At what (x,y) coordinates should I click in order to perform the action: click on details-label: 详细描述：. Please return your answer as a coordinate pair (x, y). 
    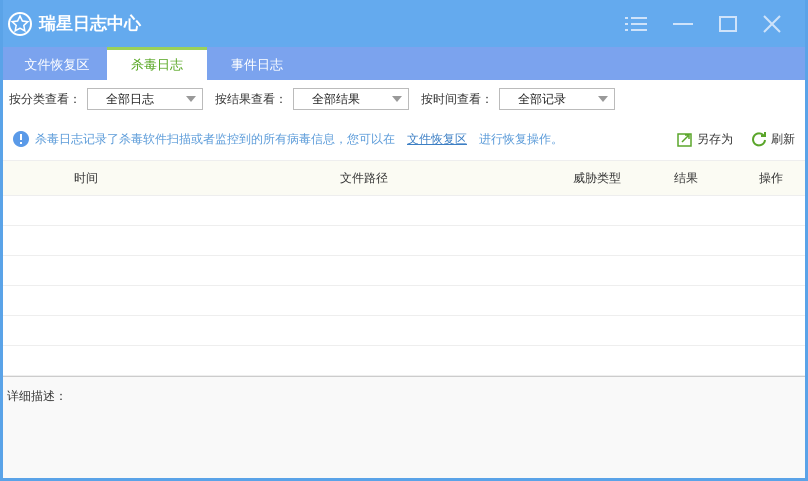
    Looking at the image, I should click on (37, 396).